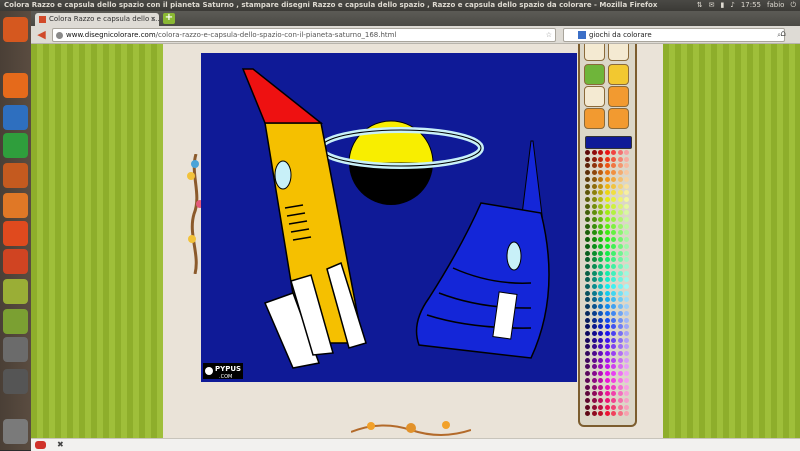 The width and height of the screenshot is (800, 451). What do you see at coordinates (618, 52) in the screenshot?
I see `brush-size-icon` at bounding box center [618, 52].